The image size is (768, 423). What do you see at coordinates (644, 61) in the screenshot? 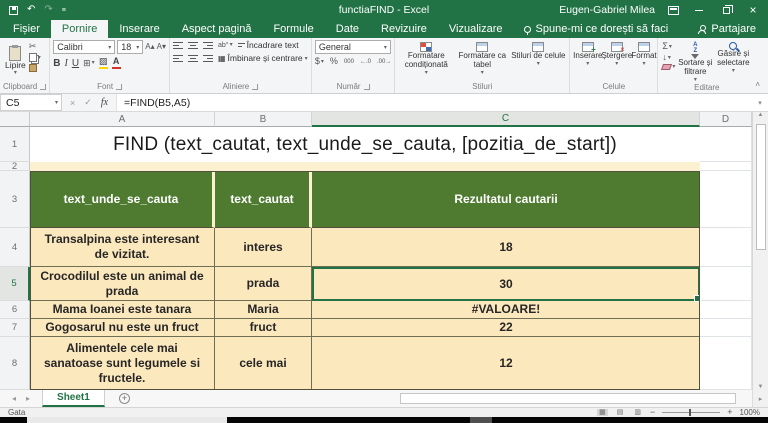
I see `format-cells-button: Format ▾` at bounding box center [644, 61].